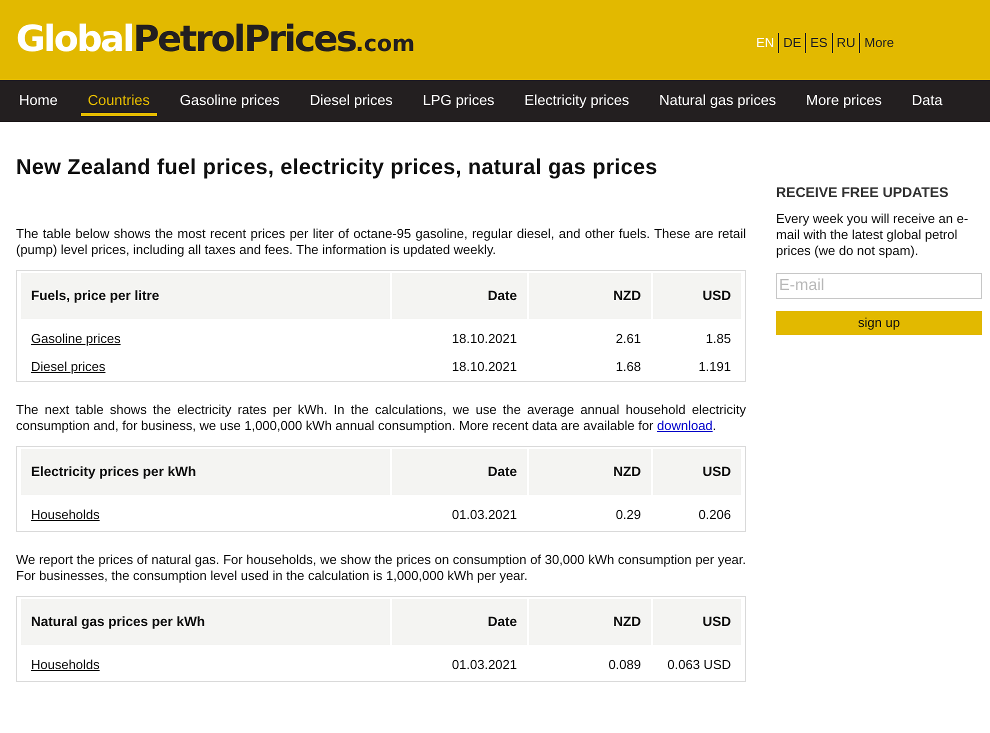  Describe the element at coordinates (879, 286) in the screenshot. I see `email-field: E-mail` at that location.